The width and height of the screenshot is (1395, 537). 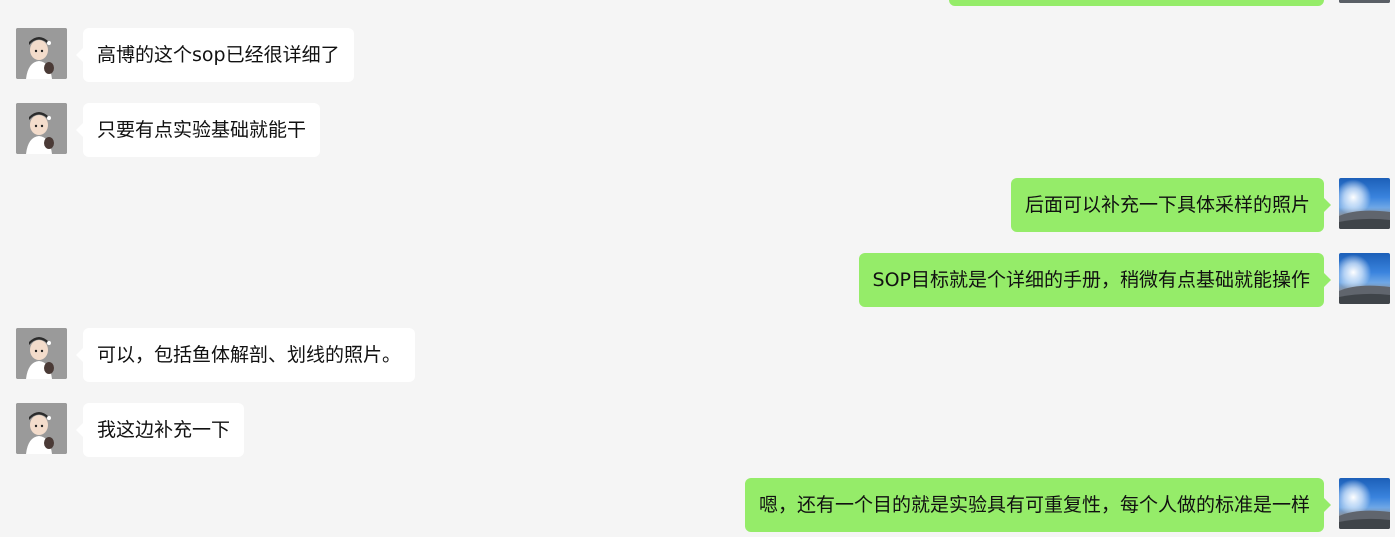 What do you see at coordinates (1171, 205) in the screenshot?
I see `message-bubble: 后面可以补充一下具体采样的照片` at bounding box center [1171, 205].